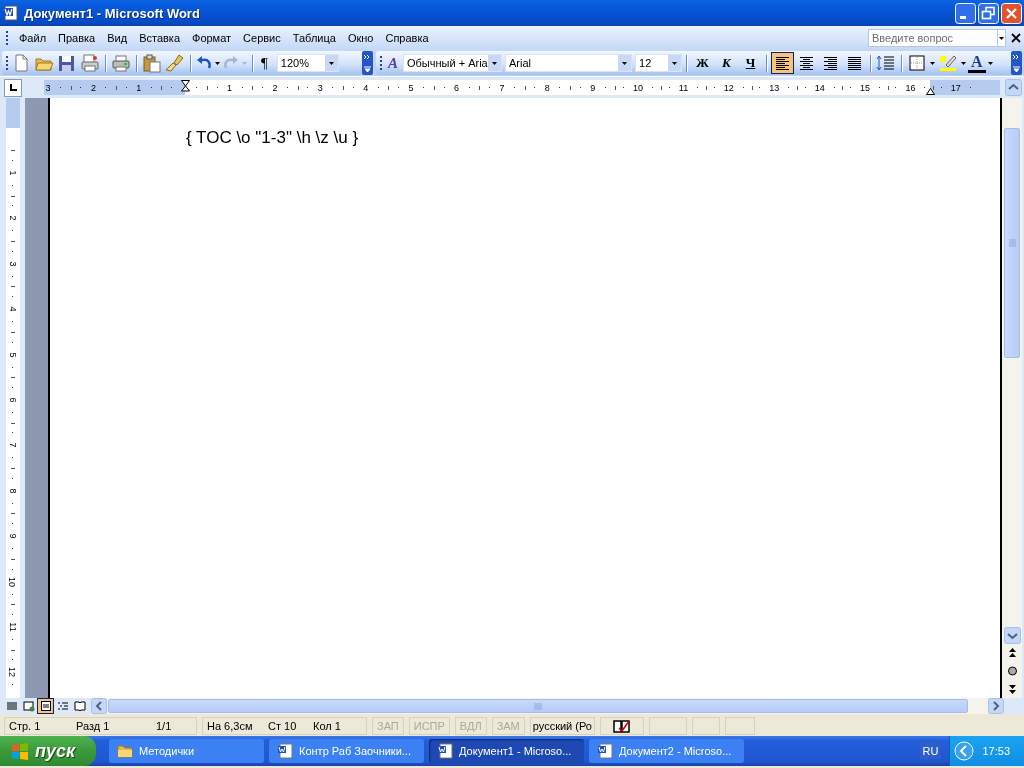 The width and height of the screenshot is (1024, 768). What do you see at coordinates (314, 38) in the screenshot?
I see `menu-item: Таблица` at bounding box center [314, 38].